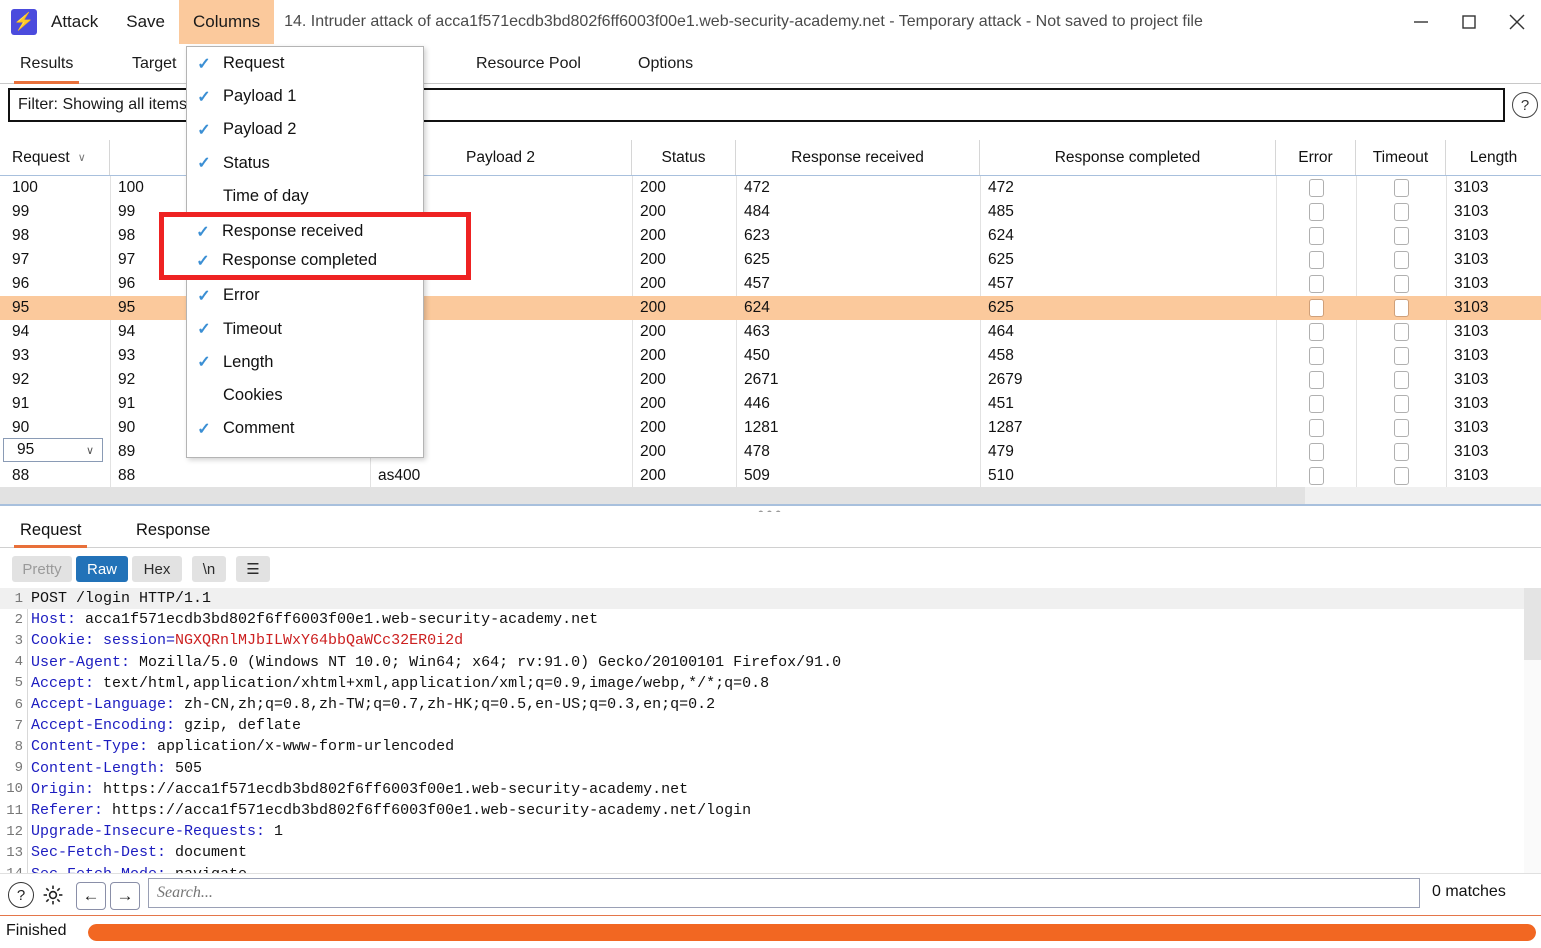  What do you see at coordinates (125, 896) in the screenshot?
I see `search-next-button: →` at bounding box center [125, 896].